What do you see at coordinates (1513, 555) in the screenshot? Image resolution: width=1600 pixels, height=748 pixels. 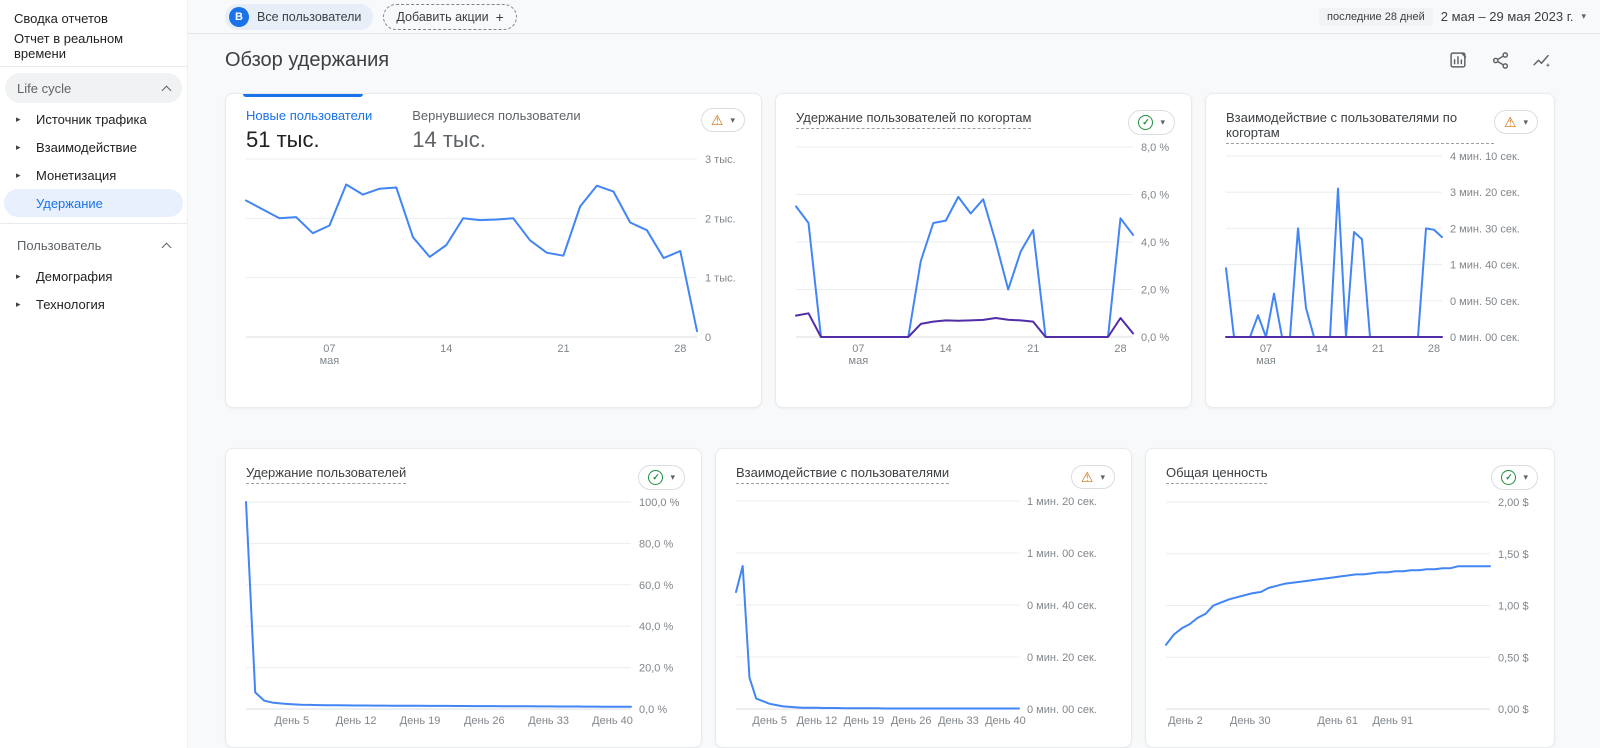 I see `svg-text: 1,50 $` at bounding box center [1513, 555].